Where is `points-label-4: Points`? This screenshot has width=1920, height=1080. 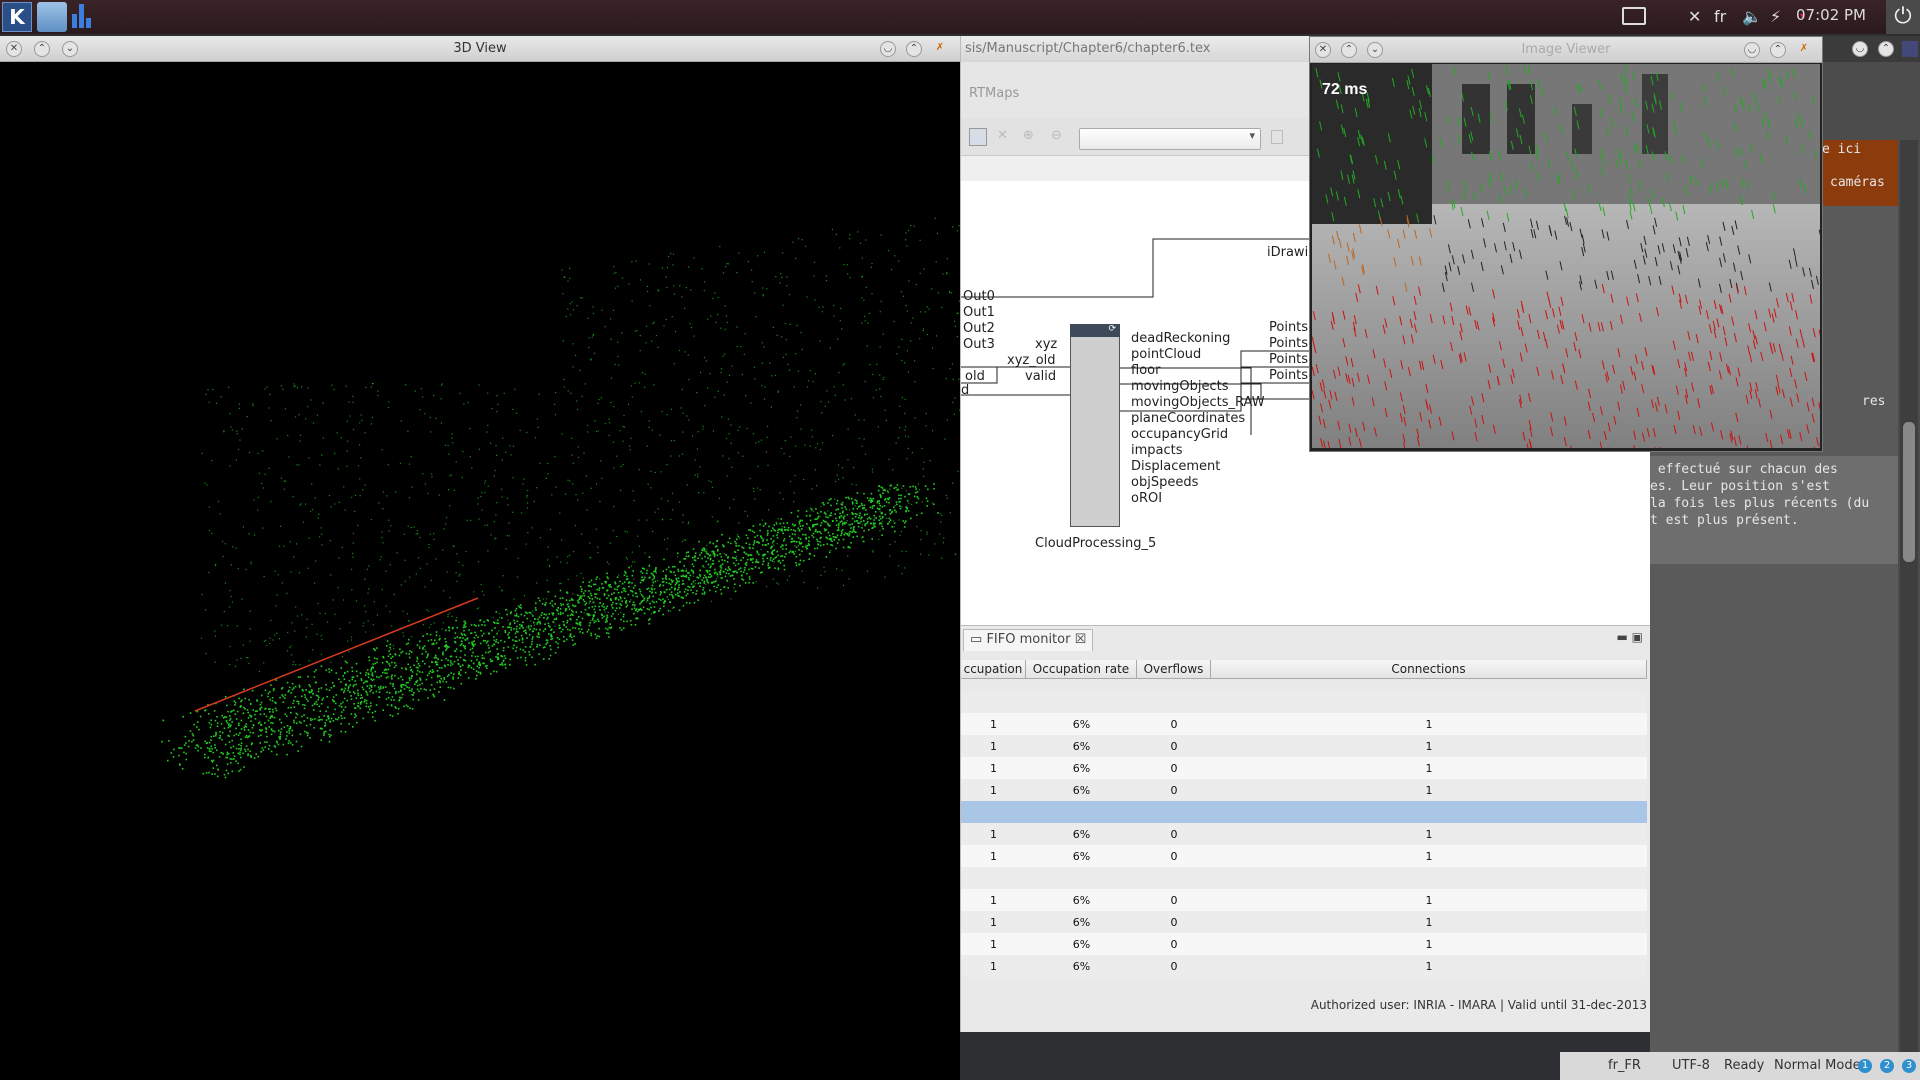 points-label-4: Points is located at coordinates (1288, 375).